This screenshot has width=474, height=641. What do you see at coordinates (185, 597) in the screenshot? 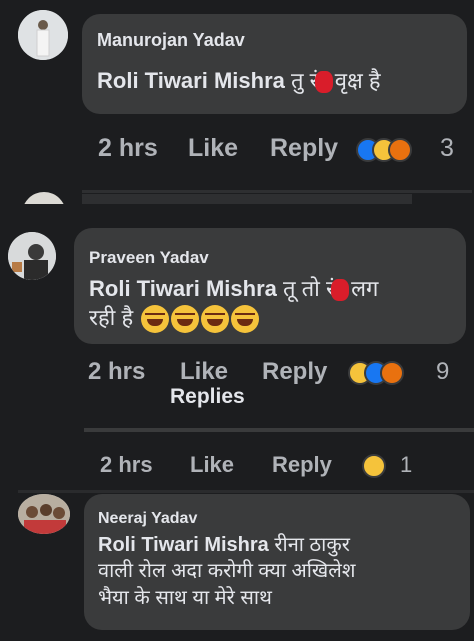
I see `comment-text-part: भैया के साथ या मेरे साथ` at bounding box center [185, 597].